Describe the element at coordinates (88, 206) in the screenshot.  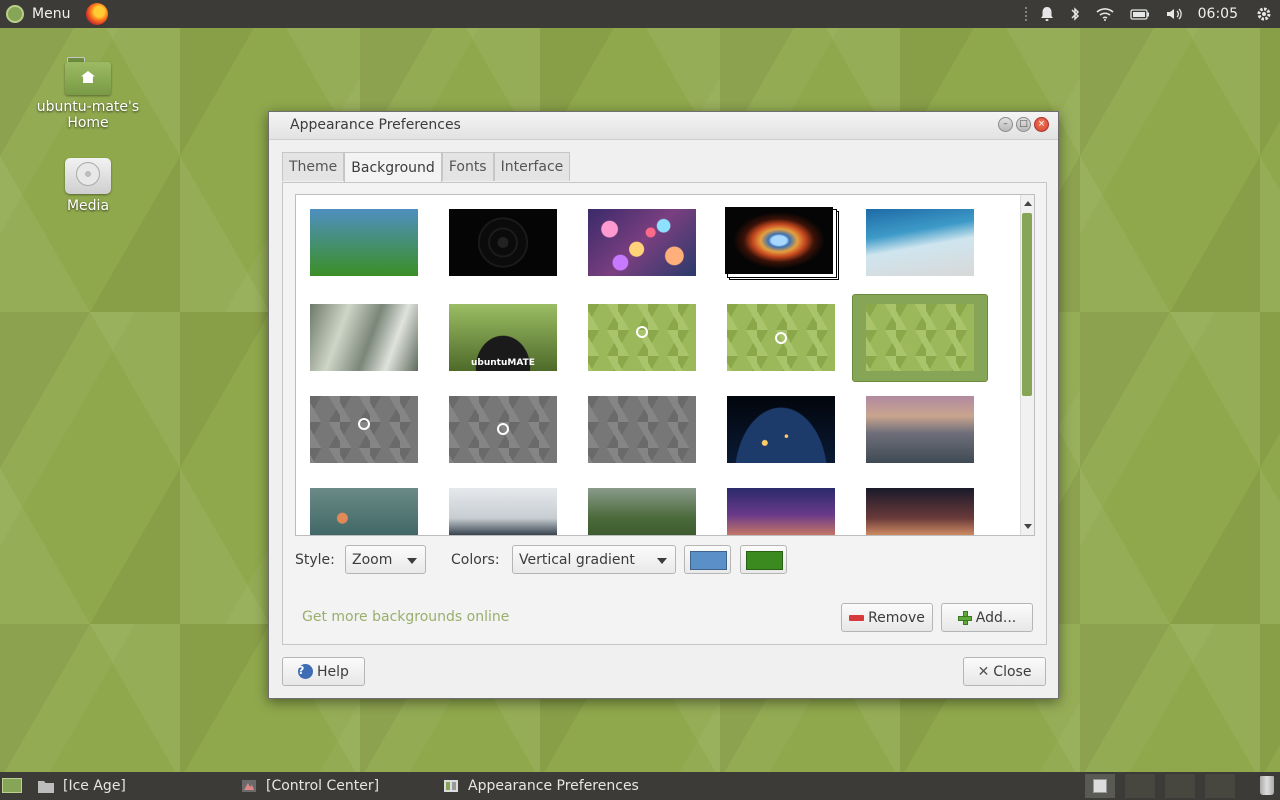
I see `desktop-icon-label: Media` at that location.